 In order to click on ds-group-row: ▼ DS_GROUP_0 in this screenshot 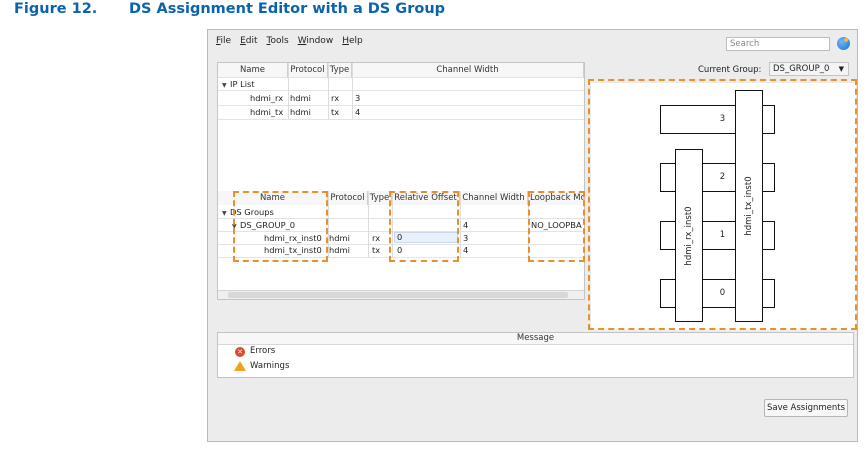, I will do `click(263, 225)`.